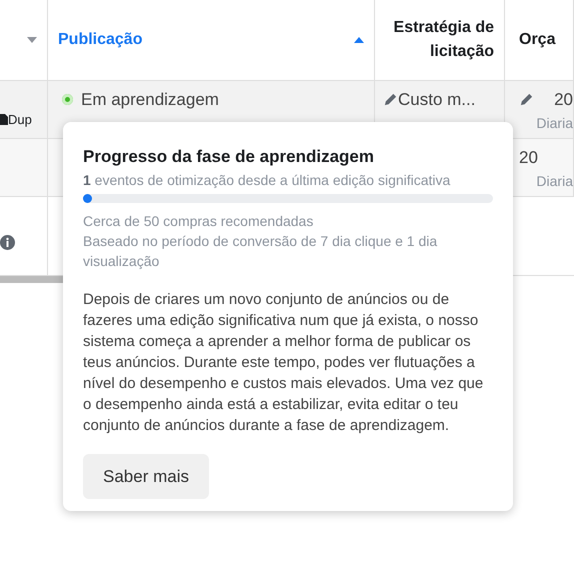  I want to click on note-text: Baseado no período de conversão de 7 dia clique e 1 dia visualização, so click(260, 251).